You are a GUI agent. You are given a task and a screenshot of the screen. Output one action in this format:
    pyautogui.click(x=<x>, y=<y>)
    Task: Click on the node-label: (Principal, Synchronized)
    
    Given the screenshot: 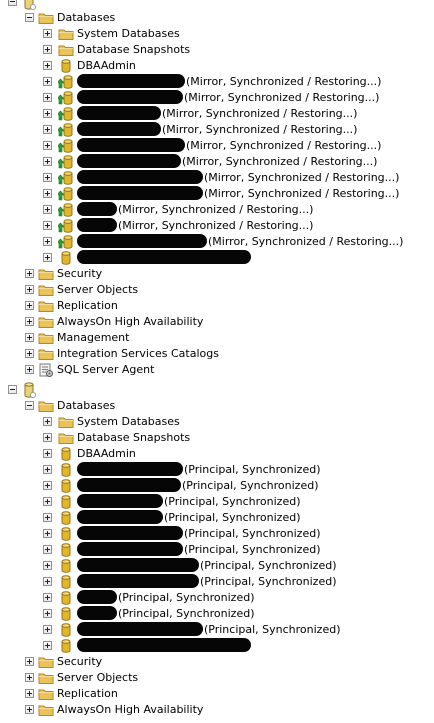 What is the action you would take?
    pyautogui.click(x=199, y=534)
    